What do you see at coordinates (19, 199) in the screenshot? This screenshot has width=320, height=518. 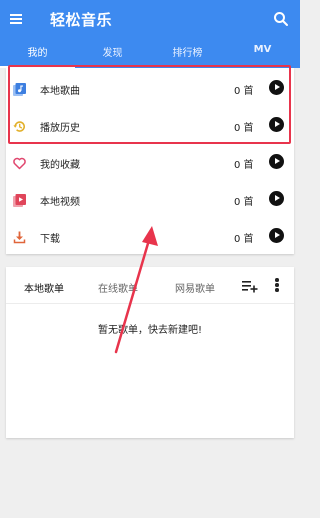 I see `video-icon` at bounding box center [19, 199].